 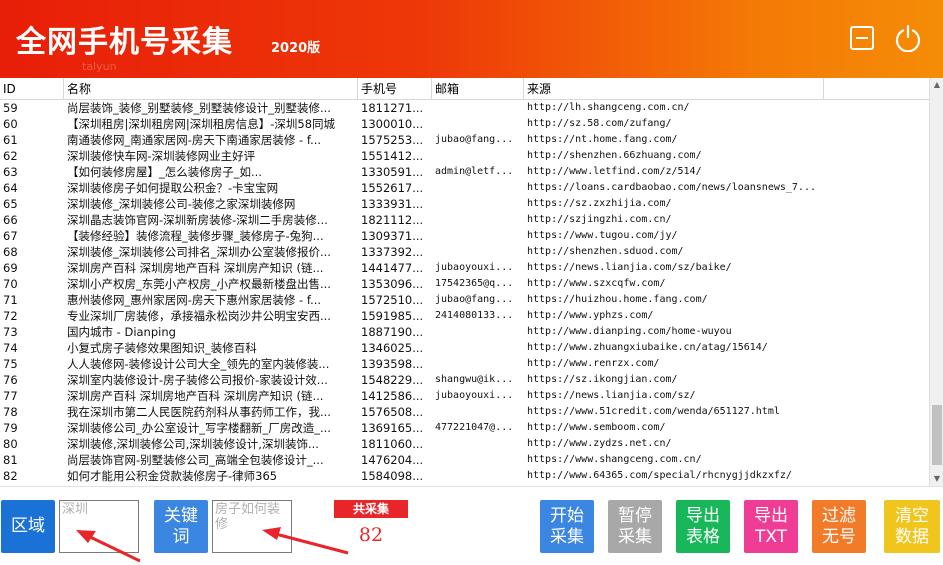 I want to click on cell-id: 59, so click(x=10, y=108).